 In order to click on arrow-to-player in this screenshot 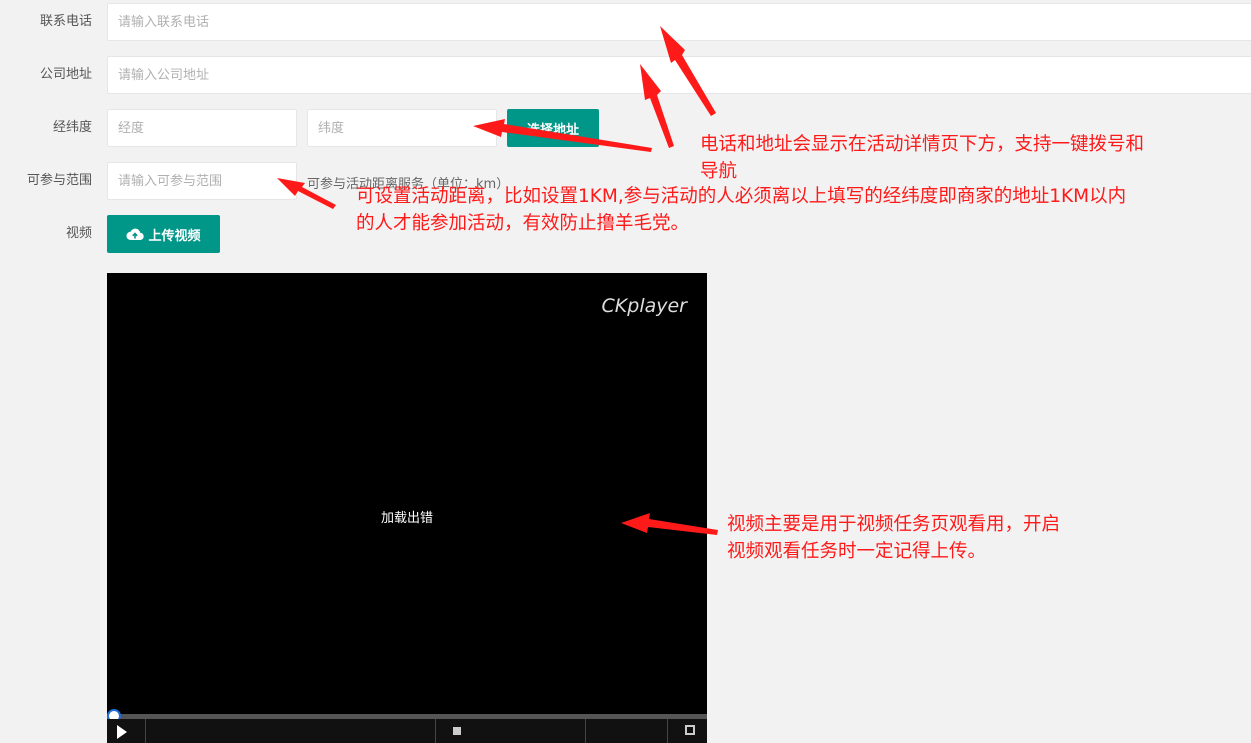, I will do `click(669, 524)`.